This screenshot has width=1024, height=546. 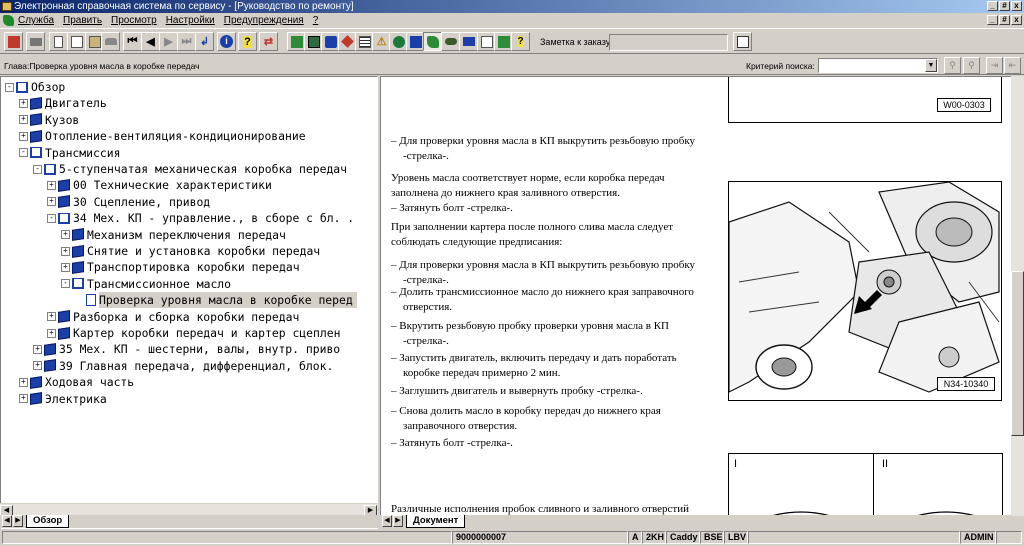 What do you see at coordinates (69, 153) in the screenshot?
I see `tree-node: - Трансмиссия` at bounding box center [69, 153].